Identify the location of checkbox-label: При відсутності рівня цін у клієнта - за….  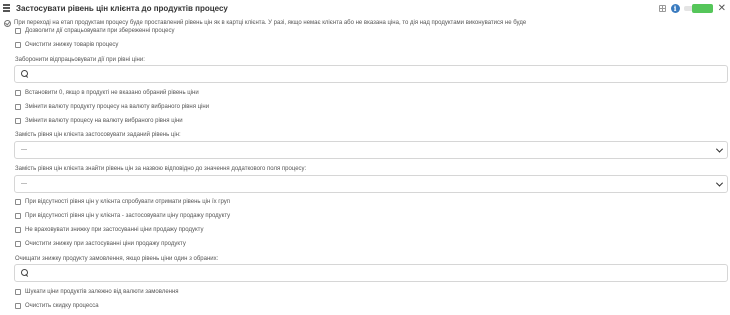
(128, 216).